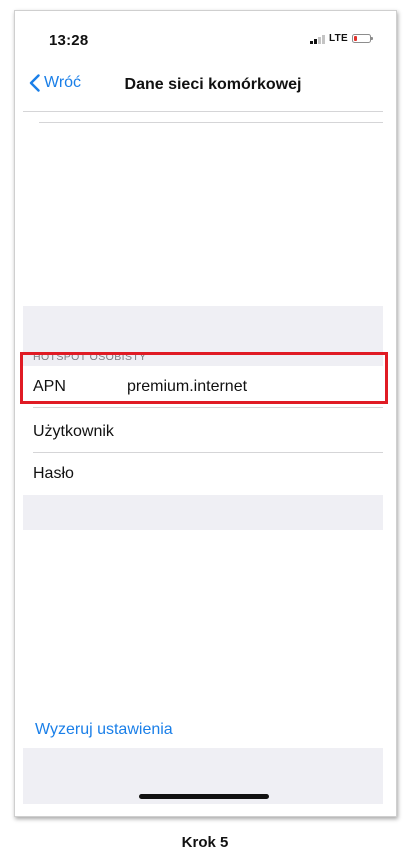 The image size is (410, 862). Describe the element at coordinates (203, 474) in the screenshot. I see `password-row: Hasło` at that location.